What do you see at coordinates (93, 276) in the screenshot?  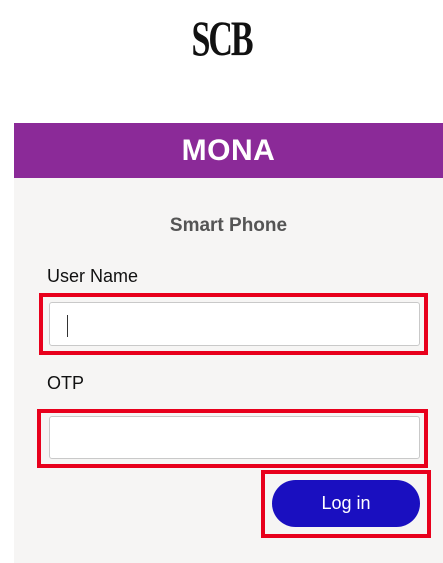 I see `username-label: User Name` at bounding box center [93, 276].